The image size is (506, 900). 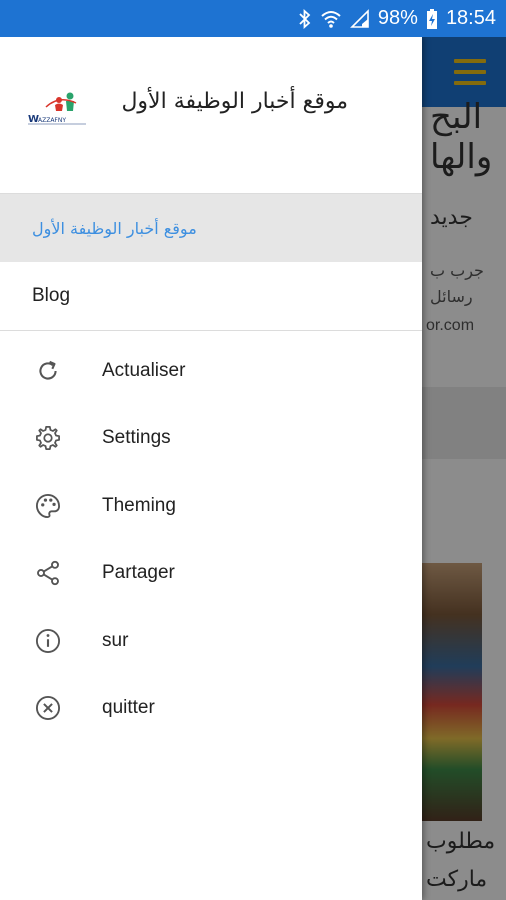 I want to click on share-icon, so click(x=48, y=573).